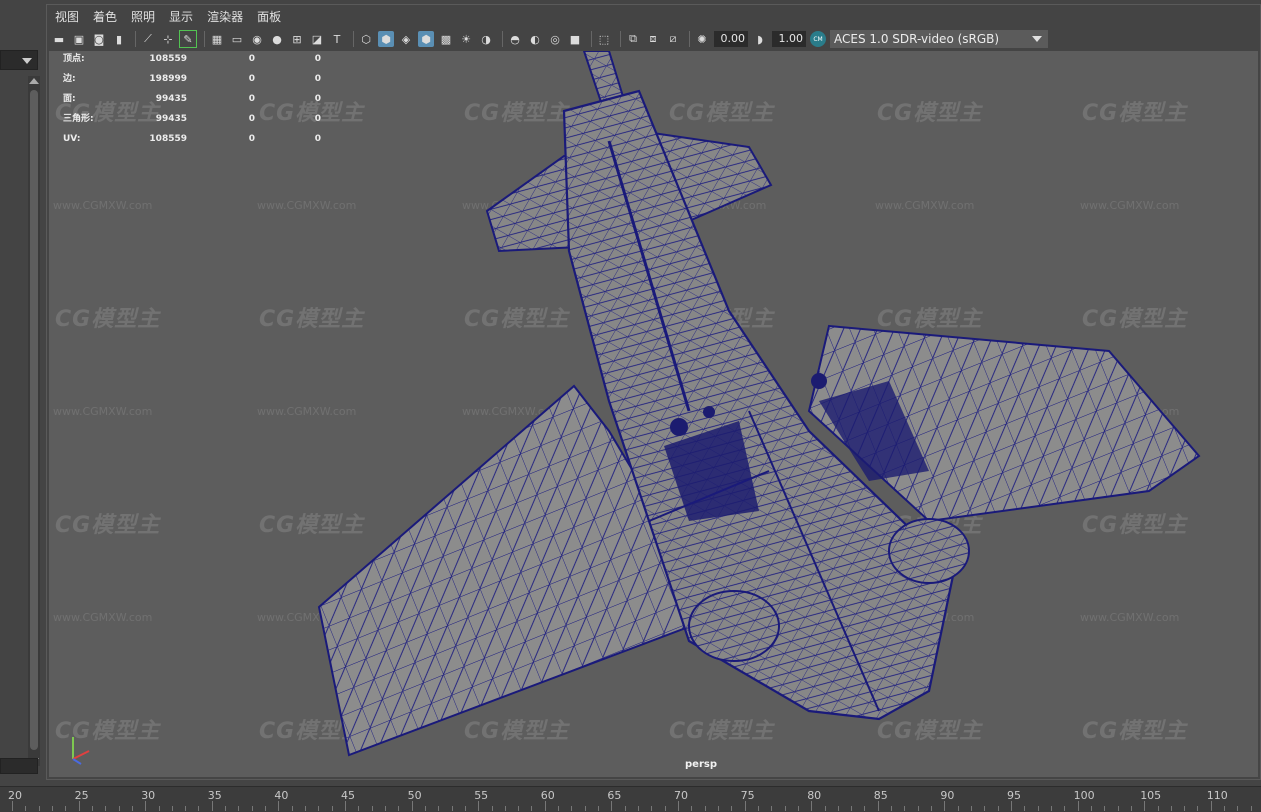  I want to click on use-all-lights-icon: ☀, so click(466, 39).